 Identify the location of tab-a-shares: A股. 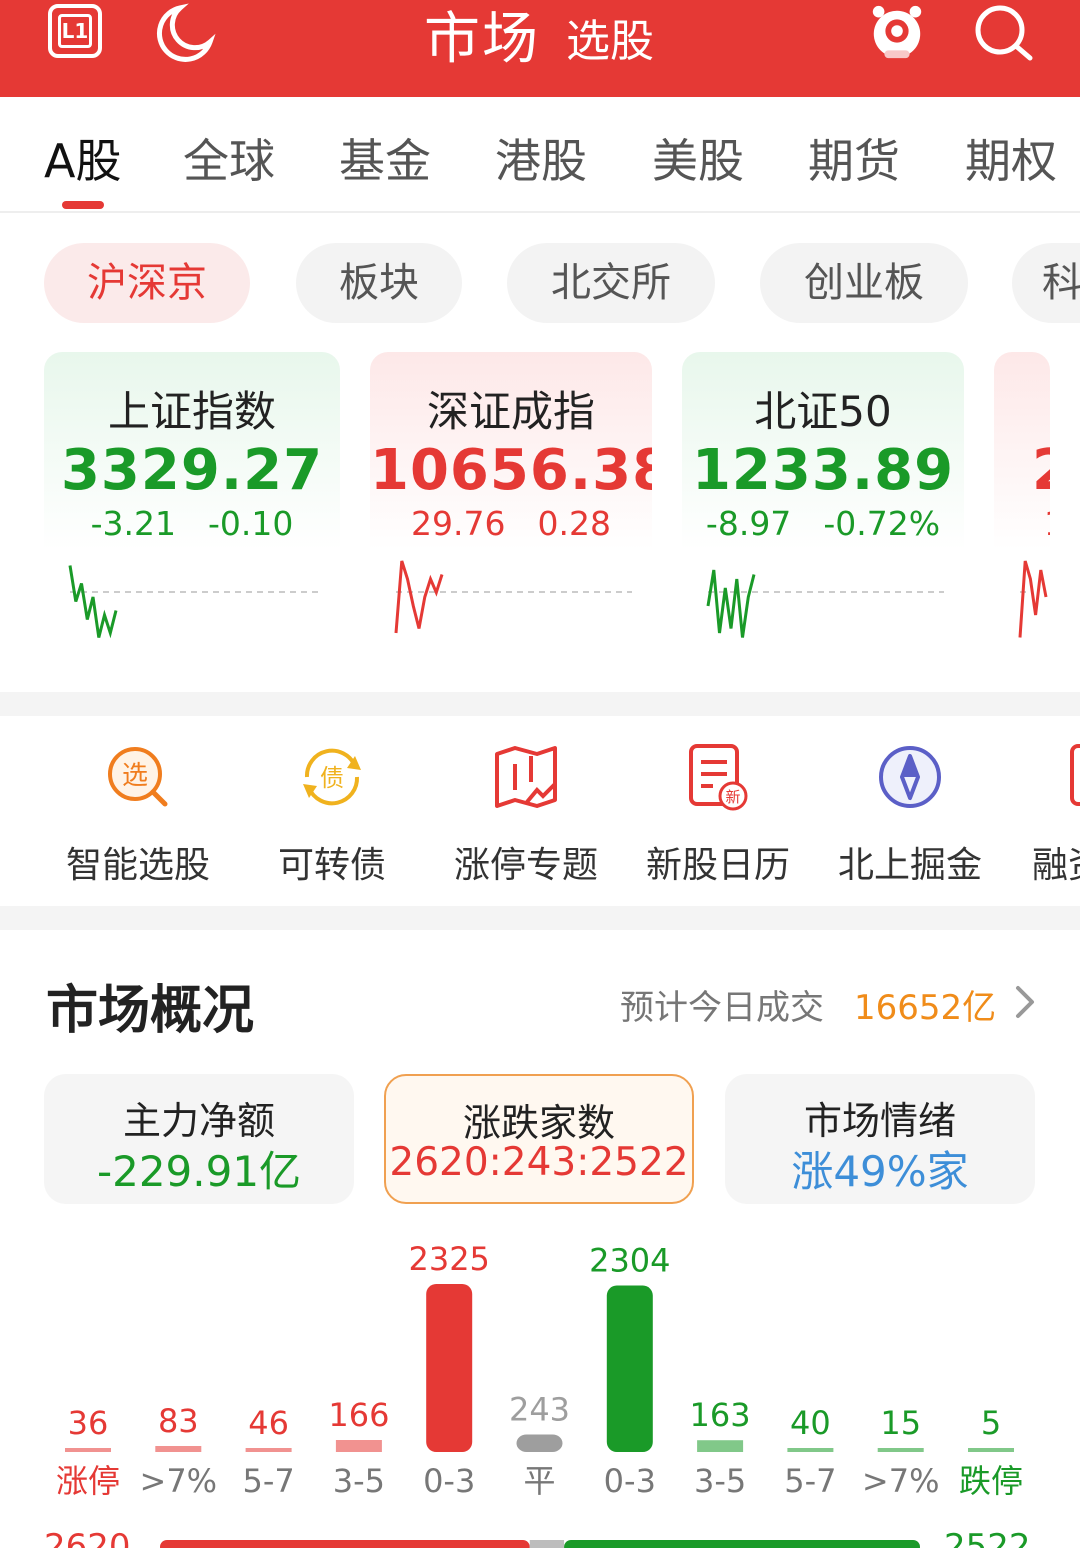
(82, 158).